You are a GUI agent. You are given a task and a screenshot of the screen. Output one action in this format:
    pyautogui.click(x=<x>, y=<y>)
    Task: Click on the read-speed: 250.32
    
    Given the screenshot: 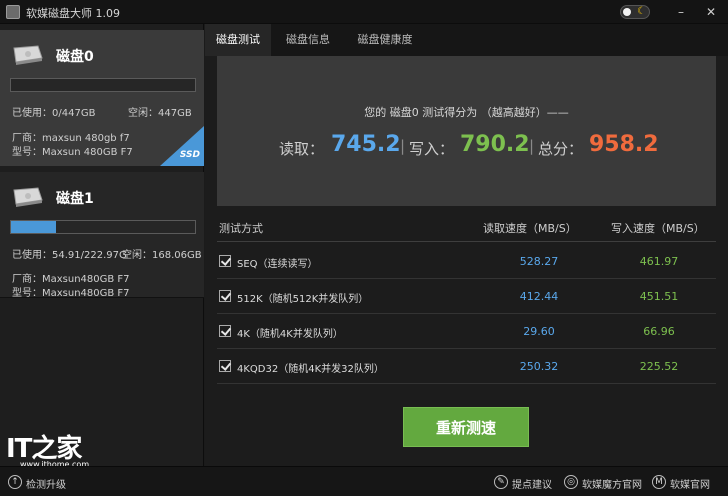 What is the action you would take?
    pyautogui.click(x=539, y=366)
    